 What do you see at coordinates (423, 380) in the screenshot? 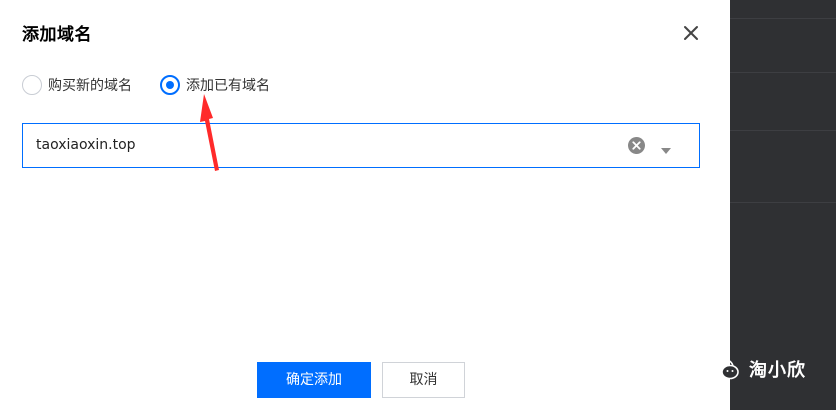
I see `cancel-button: 取消` at bounding box center [423, 380].